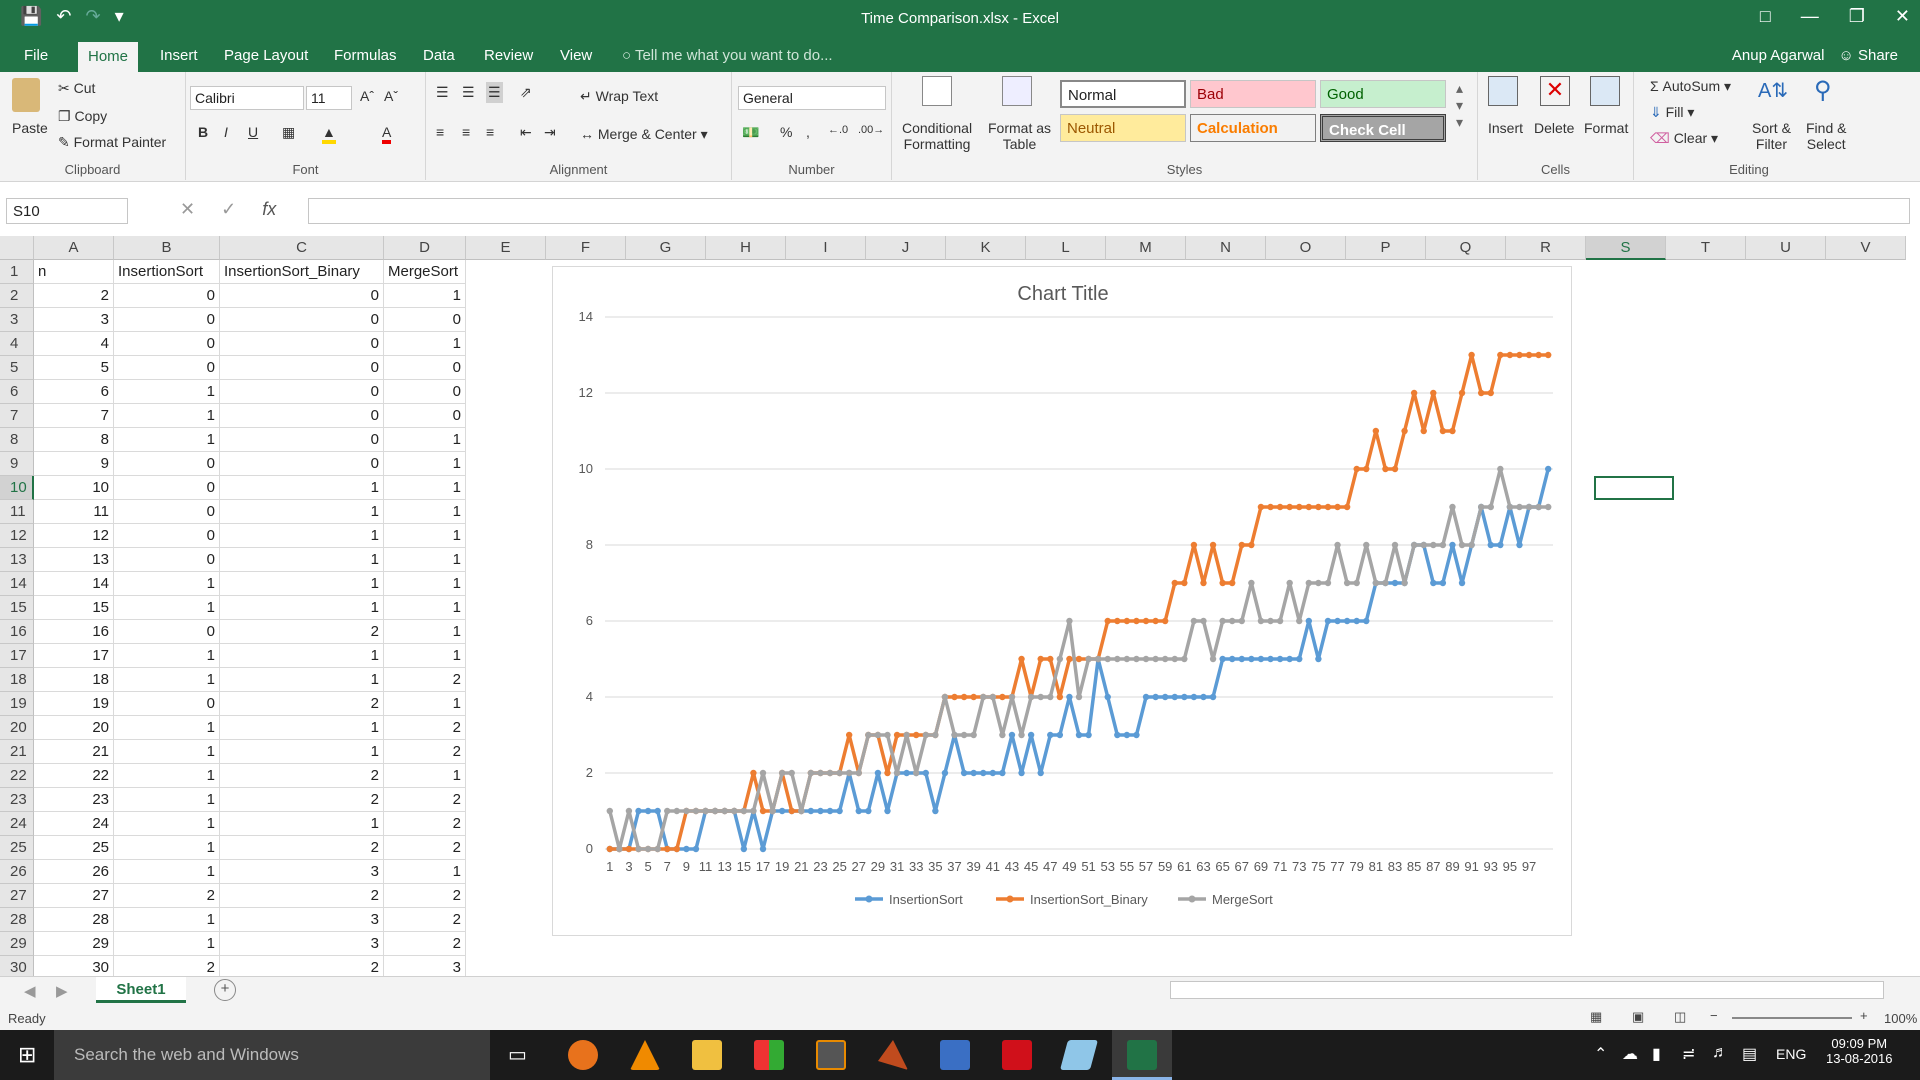 The width and height of the screenshot is (1920, 1080). I want to click on data-cell: 14, so click(74, 584).